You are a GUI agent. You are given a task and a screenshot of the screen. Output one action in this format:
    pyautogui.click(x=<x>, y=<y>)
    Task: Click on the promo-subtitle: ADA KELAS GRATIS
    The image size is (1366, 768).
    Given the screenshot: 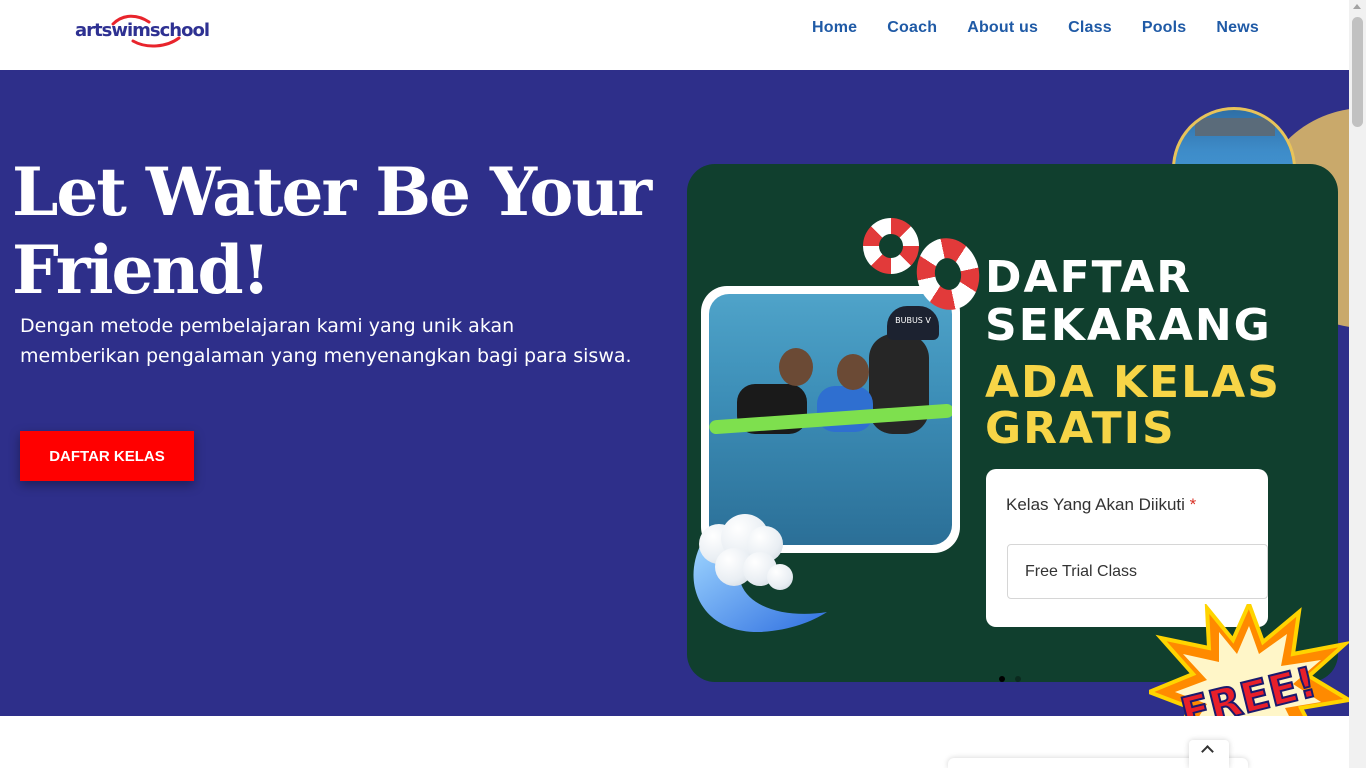 What is the action you would take?
    pyautogui.click(x=1133, y=405)
    